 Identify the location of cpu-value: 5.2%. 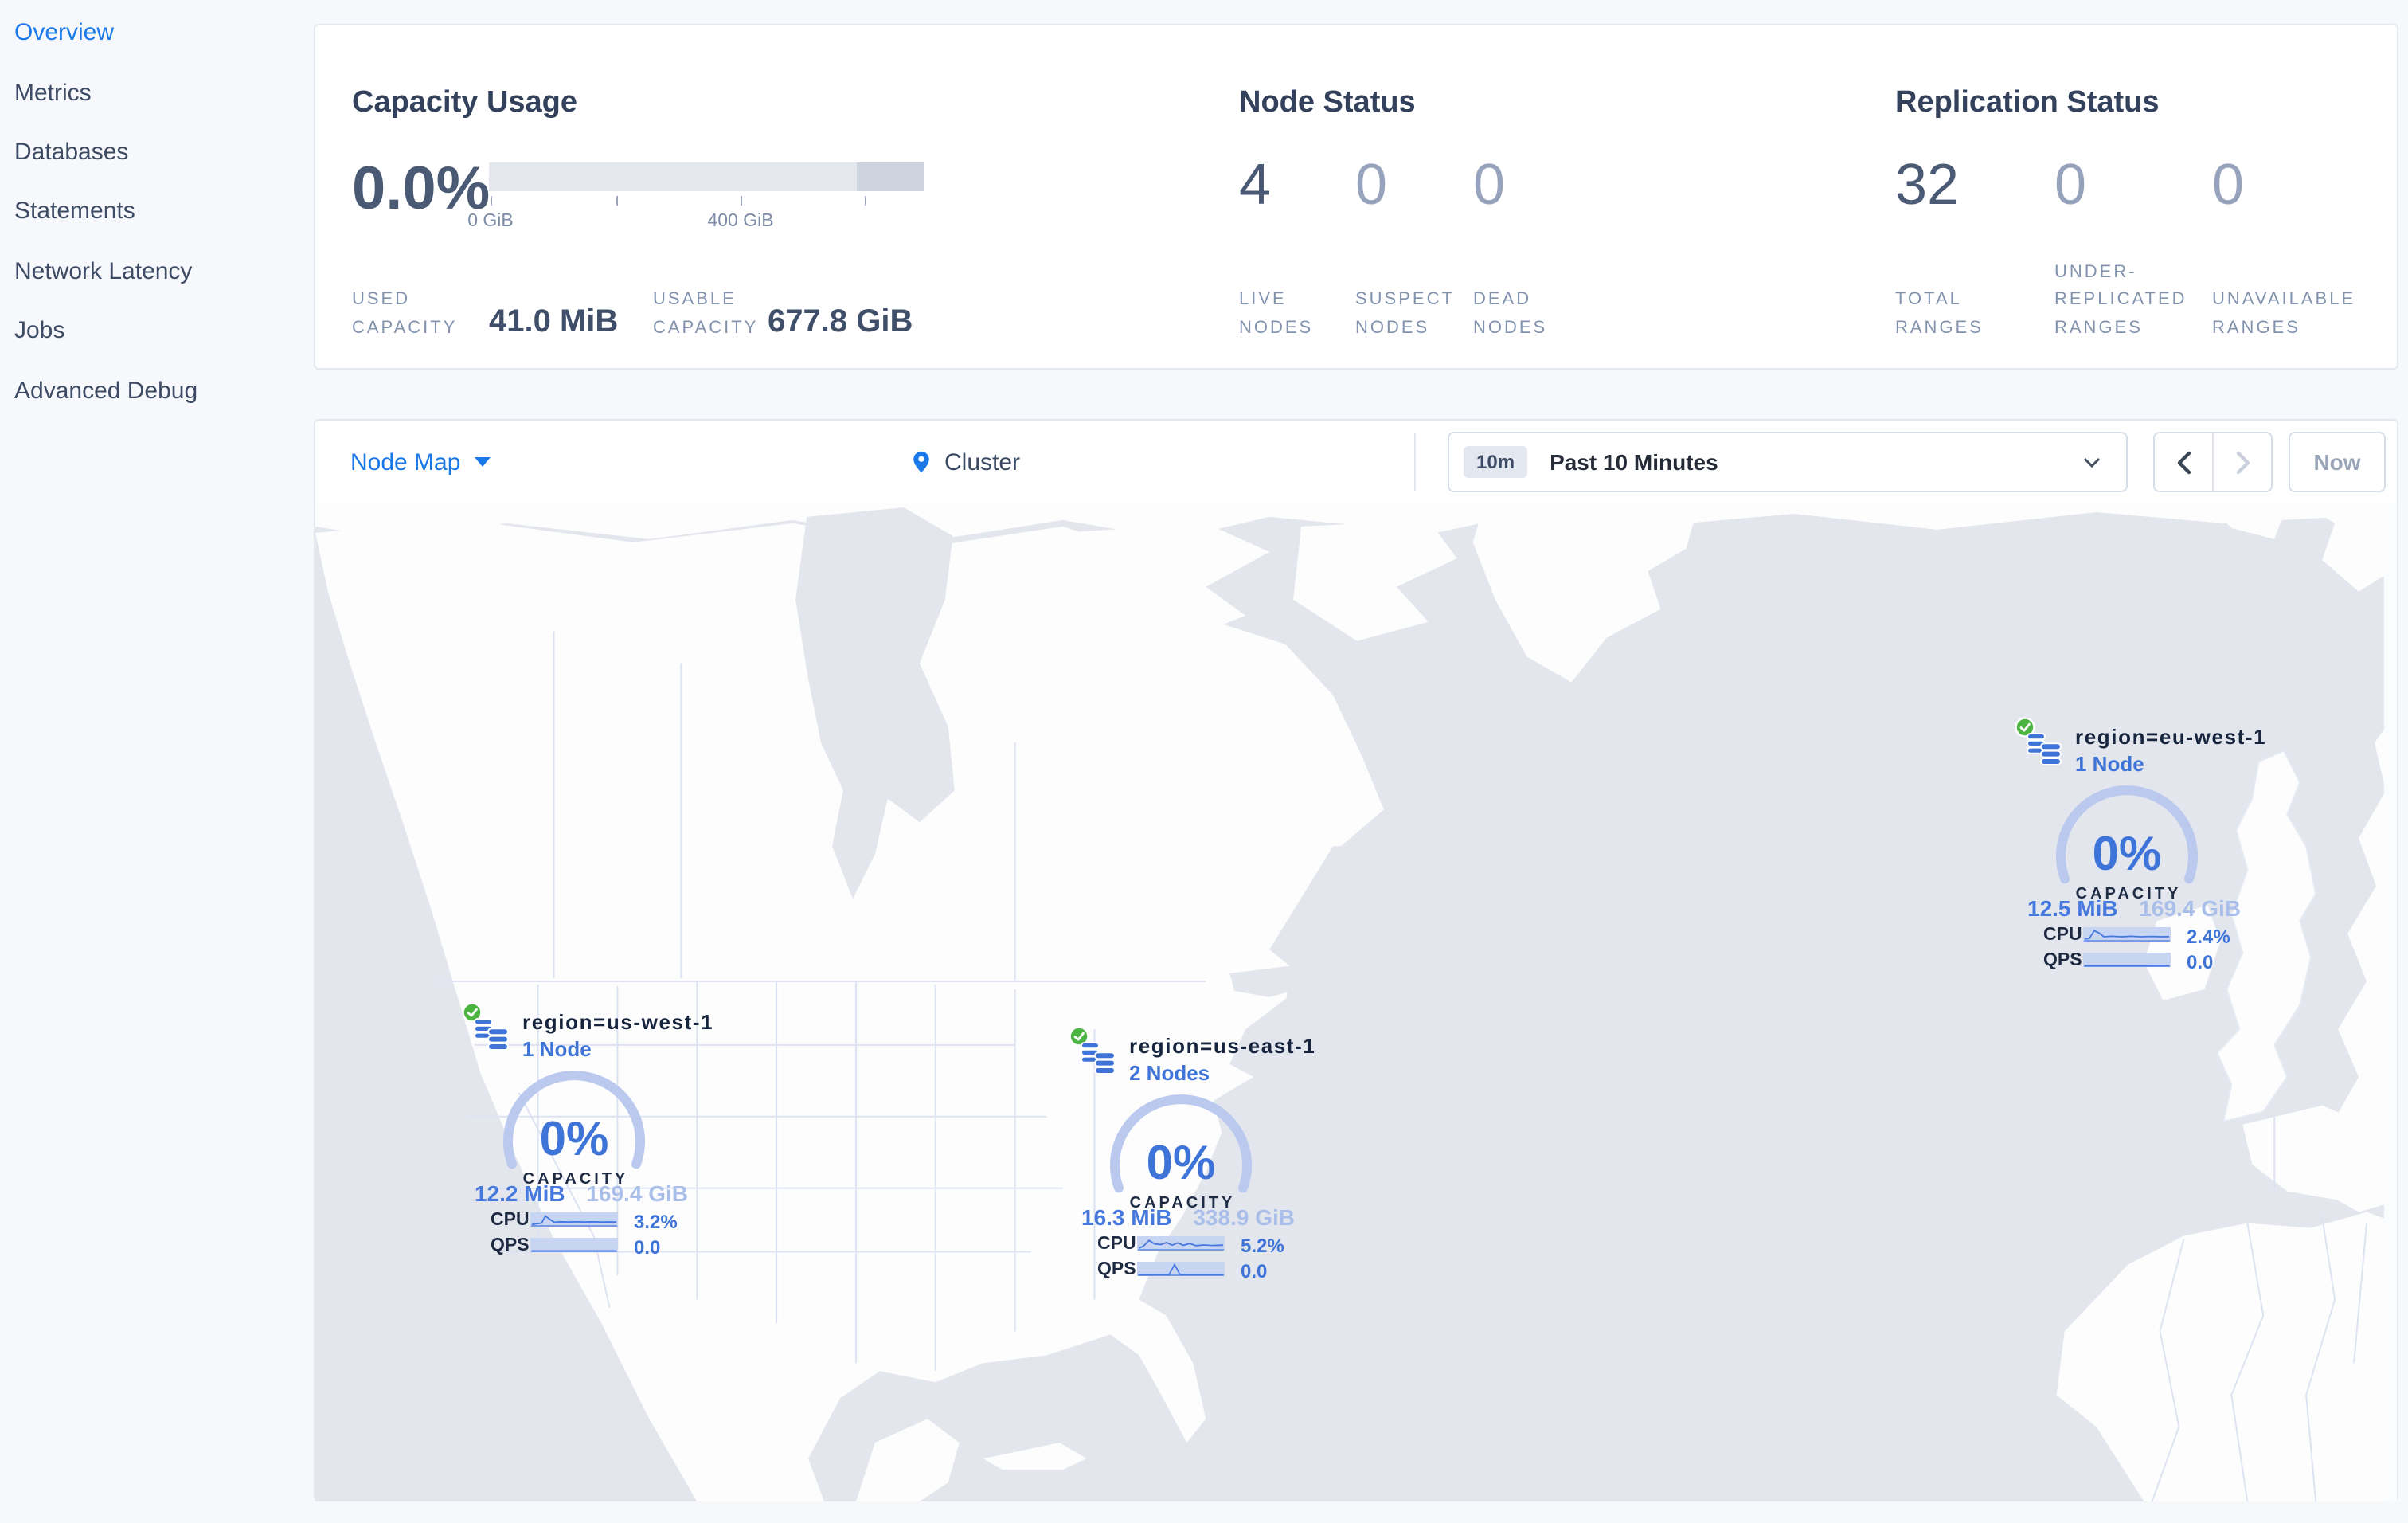
(1262, 1246).